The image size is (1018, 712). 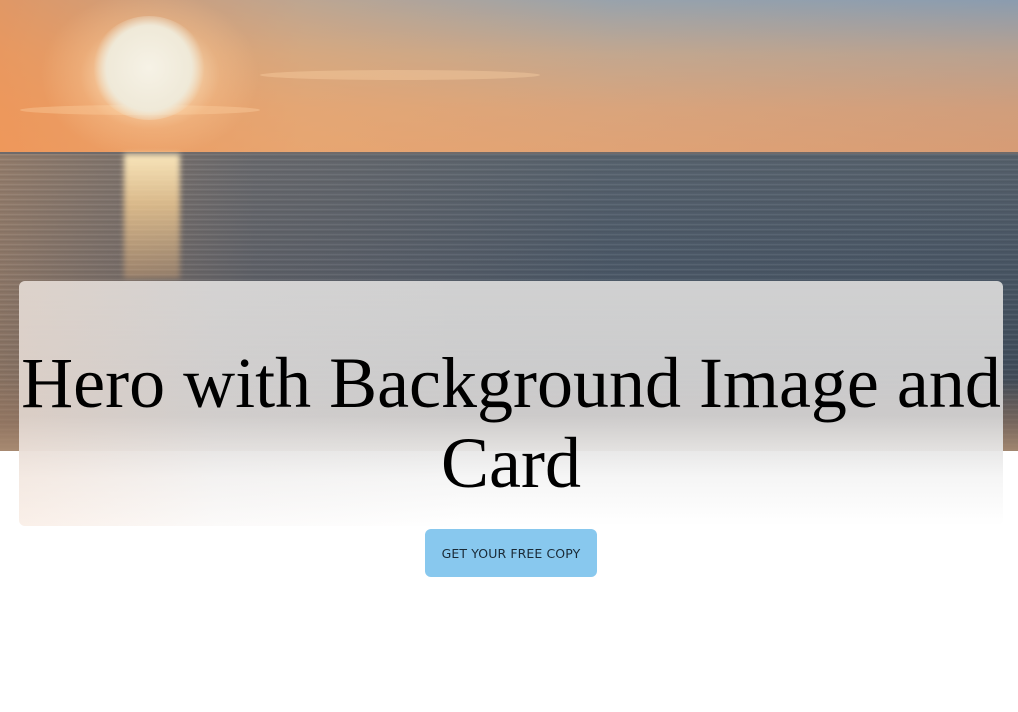 I want to click on sun-reflection, so click(x=152, y=216).